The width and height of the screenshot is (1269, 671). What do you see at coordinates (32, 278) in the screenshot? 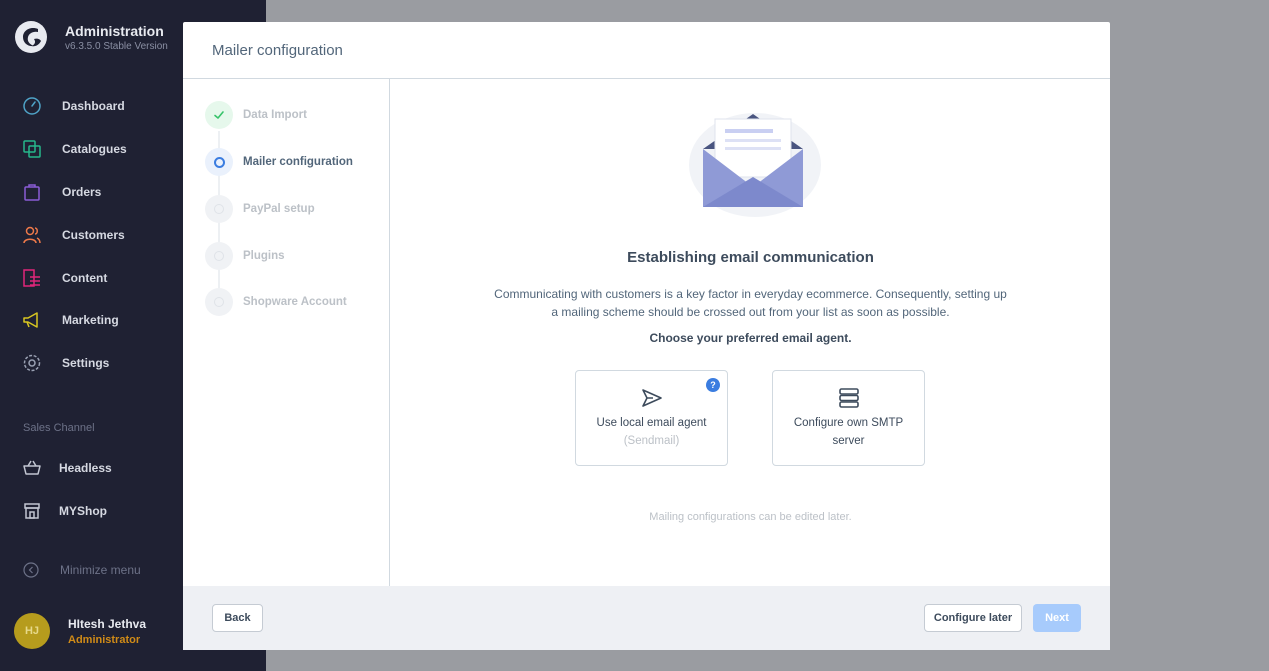
I see `content-icon` at bounding box center [32, 278].